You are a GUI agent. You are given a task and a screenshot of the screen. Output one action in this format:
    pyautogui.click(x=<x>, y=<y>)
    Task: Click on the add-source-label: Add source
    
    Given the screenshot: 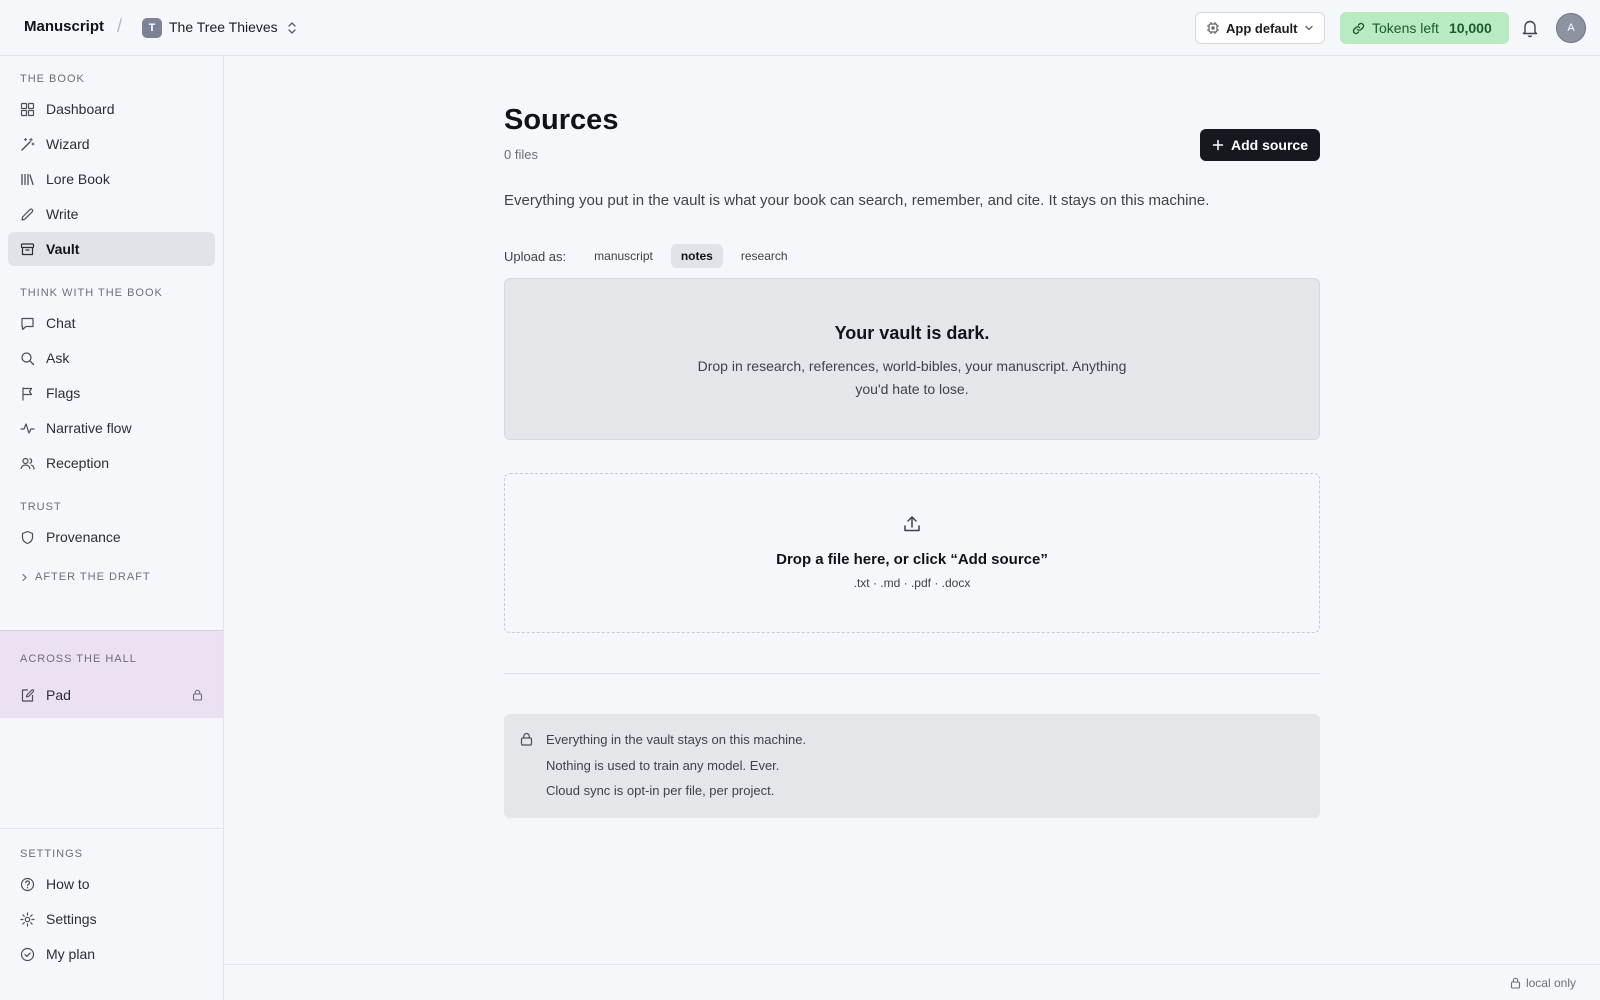 What is the action you would take?
    pyautogui.click(x=1269, y=145)
    